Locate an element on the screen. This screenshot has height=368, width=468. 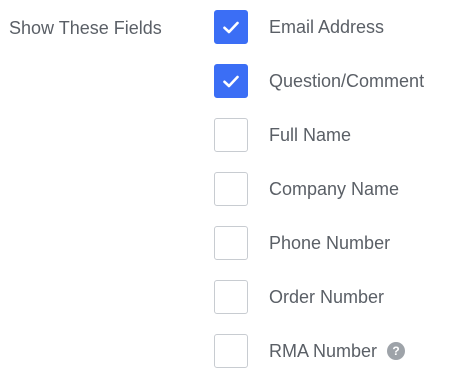
order-number-checkbox is located at coordinates (231, 297).